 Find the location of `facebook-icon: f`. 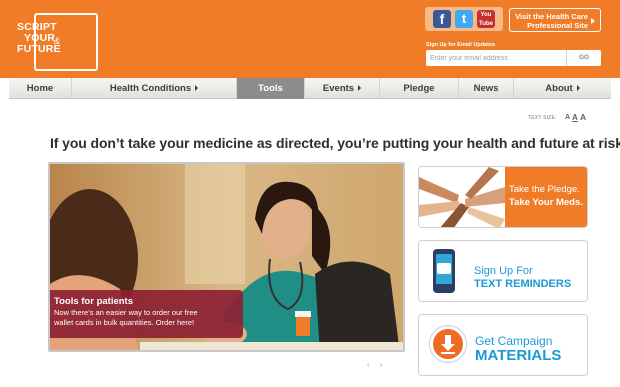

facebook-icon: f is located at coordinates (442, 19).